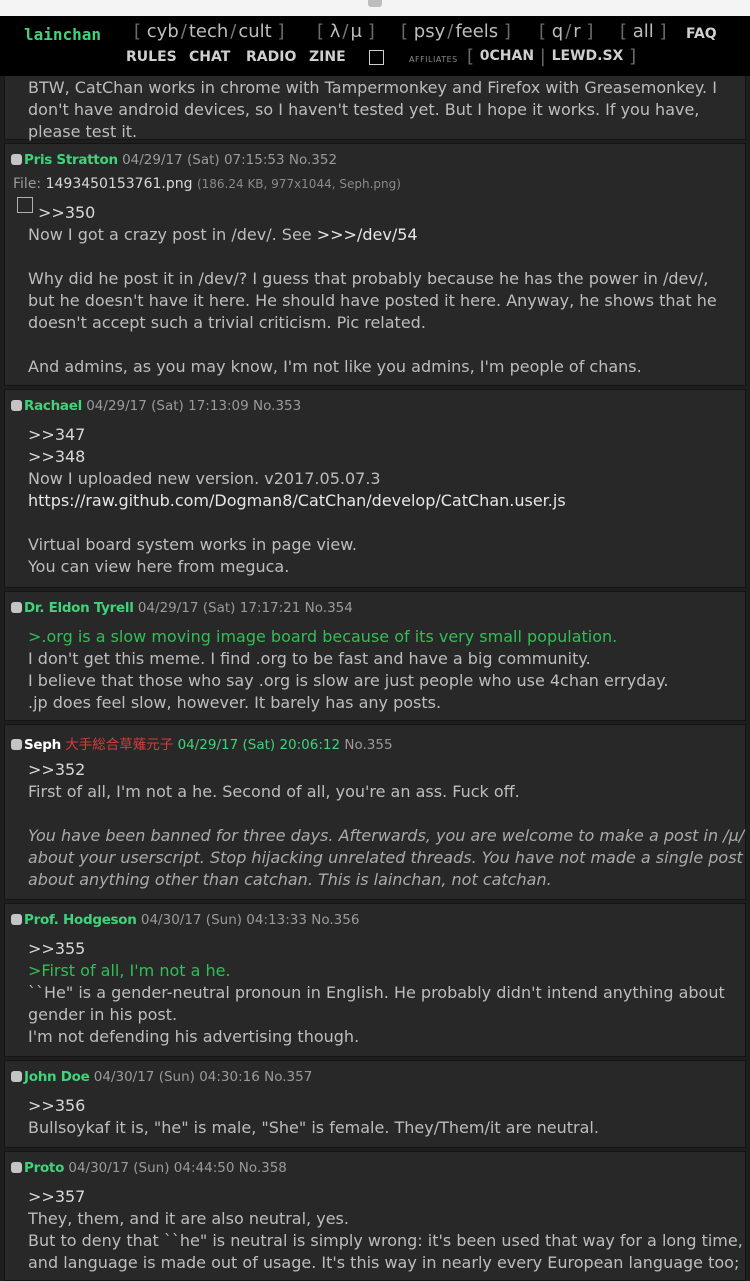 This screenshot has width=750, height=1281. What do you see at coordinates (557, 31) in the screenshot?
I see `board-link-q: q` at bounding box center [557, 31].